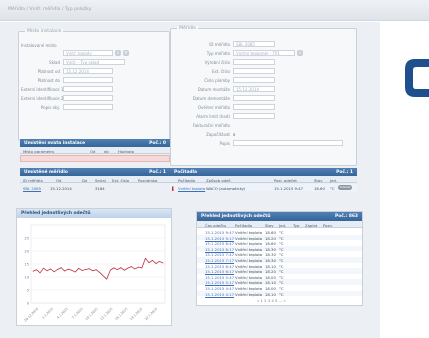  What do you see at coordinates (95, 187) in the screenshot?
I see `table-row: SBL 2085 15.12.2014 3164` at bounding box center [95, 187].